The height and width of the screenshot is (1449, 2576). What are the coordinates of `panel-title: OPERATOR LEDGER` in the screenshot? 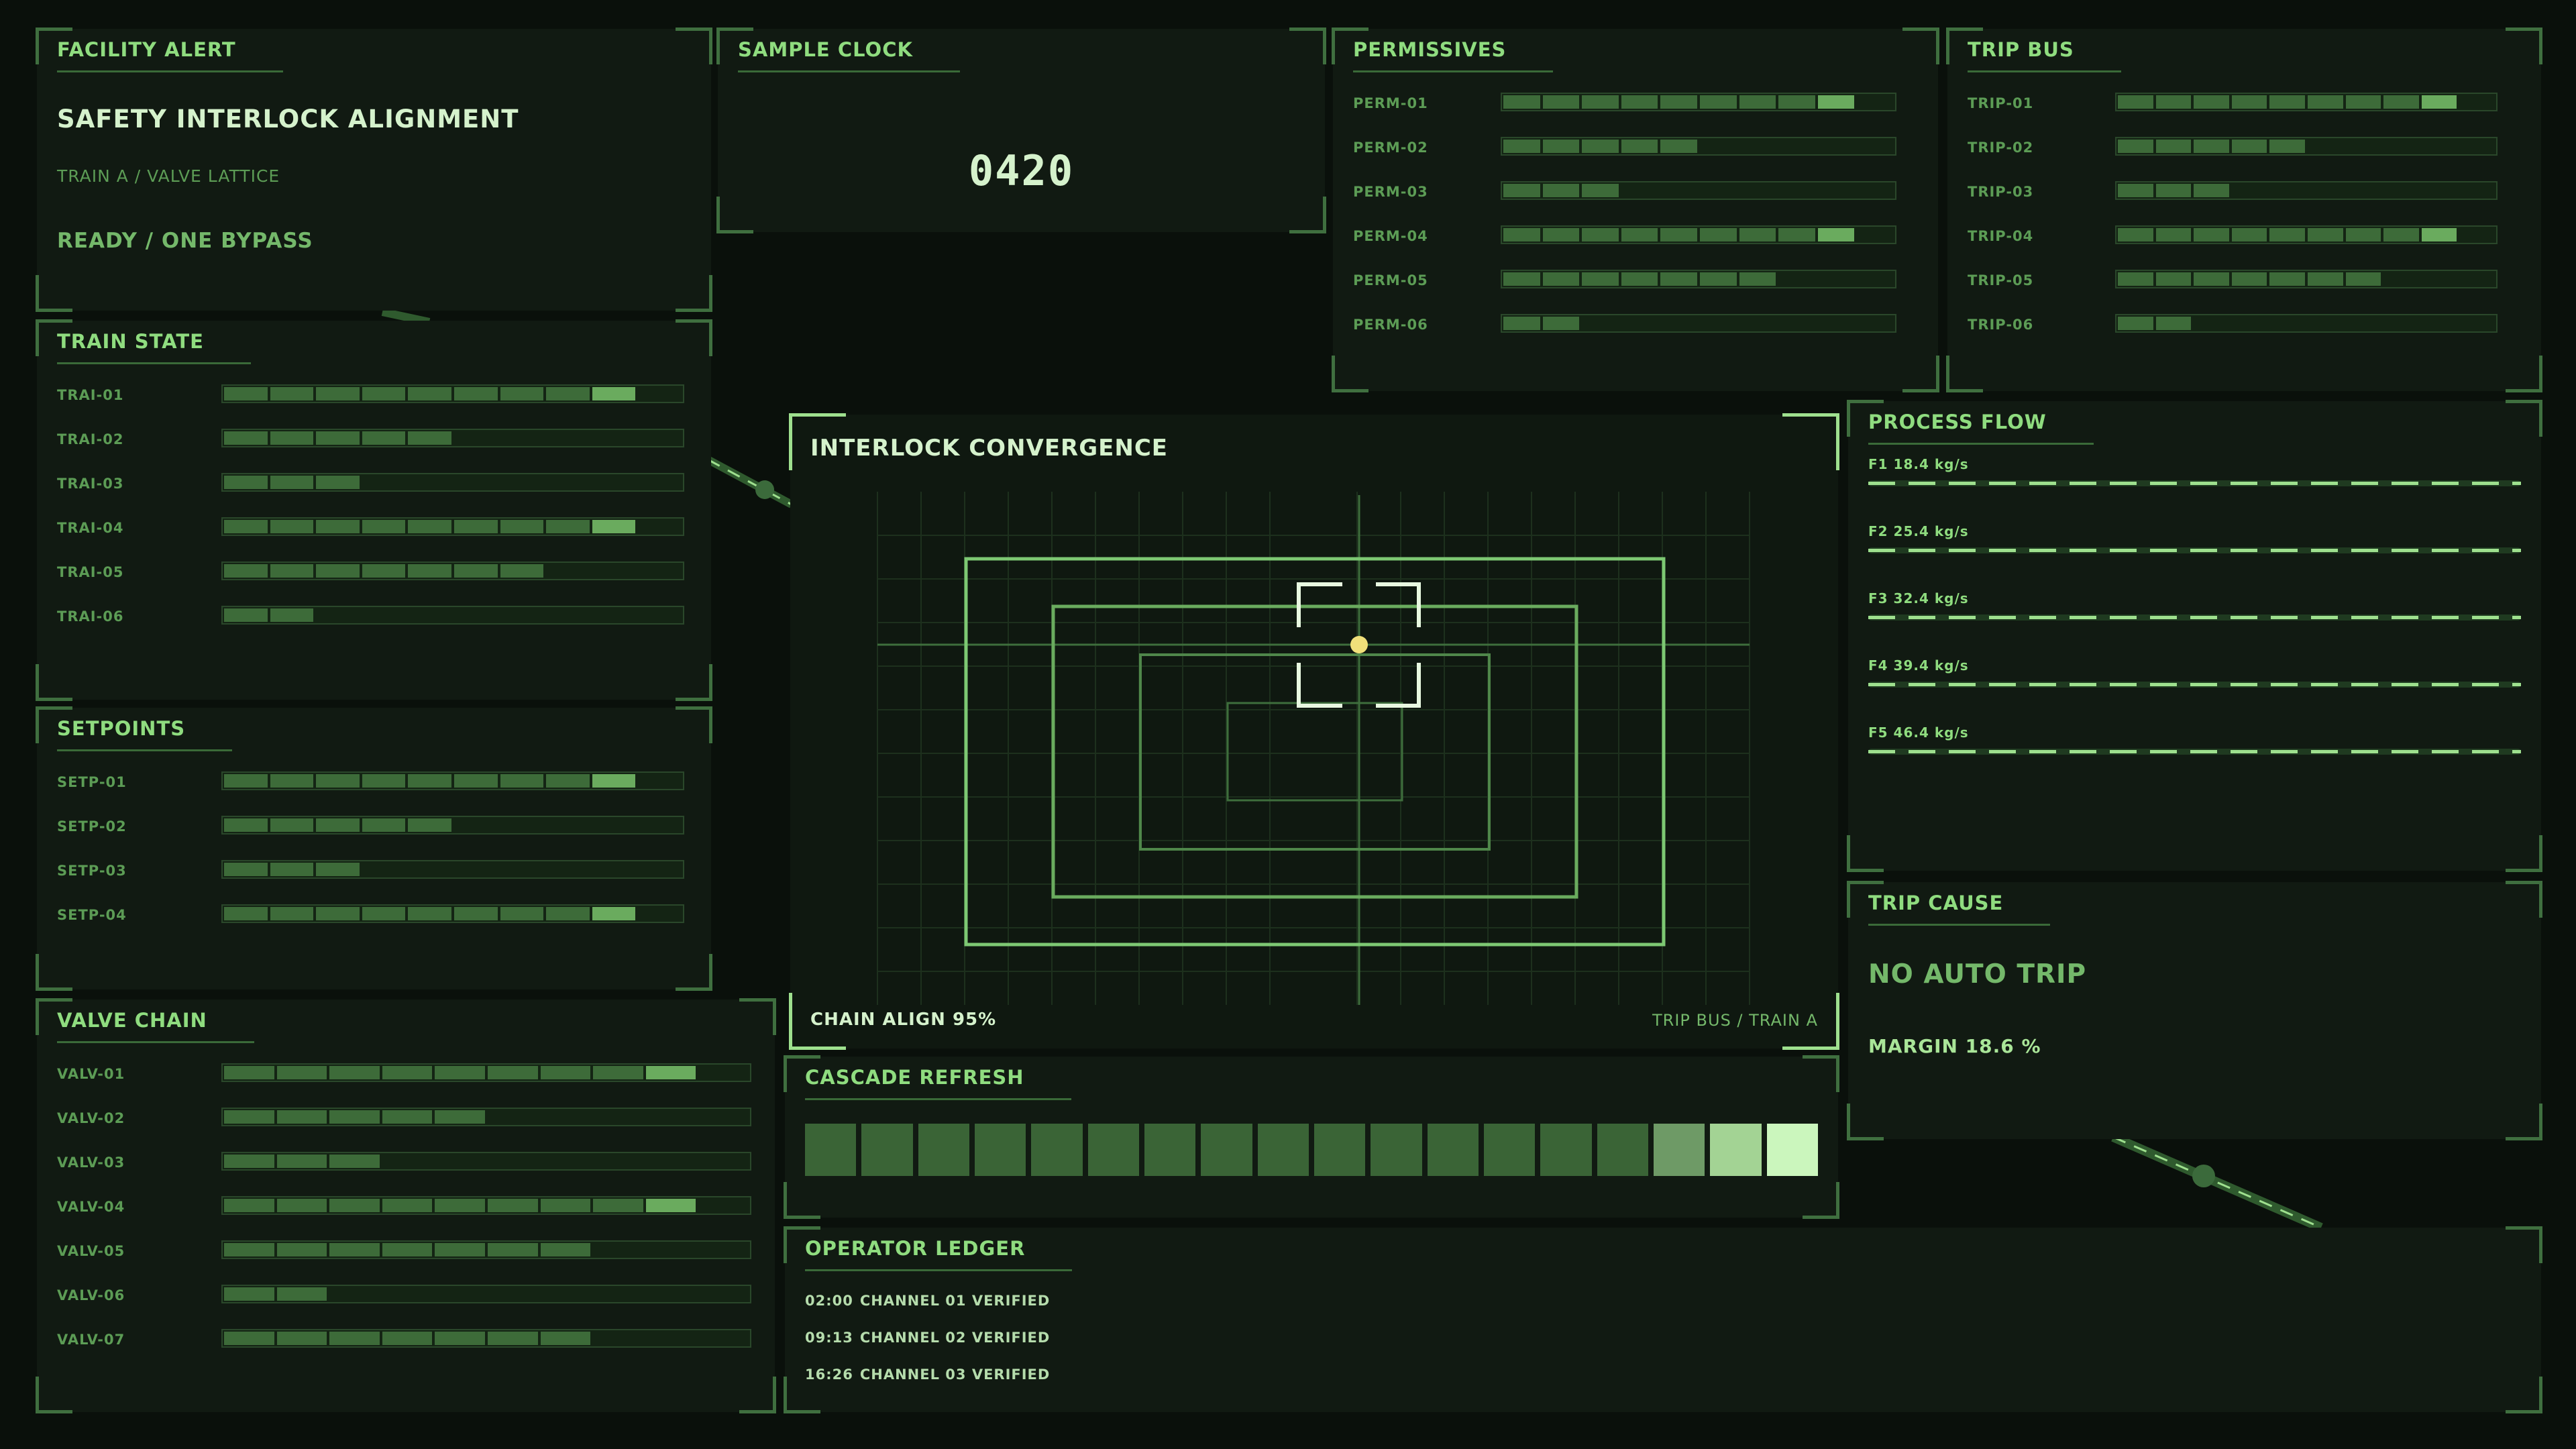 It's located at (939, 1254).